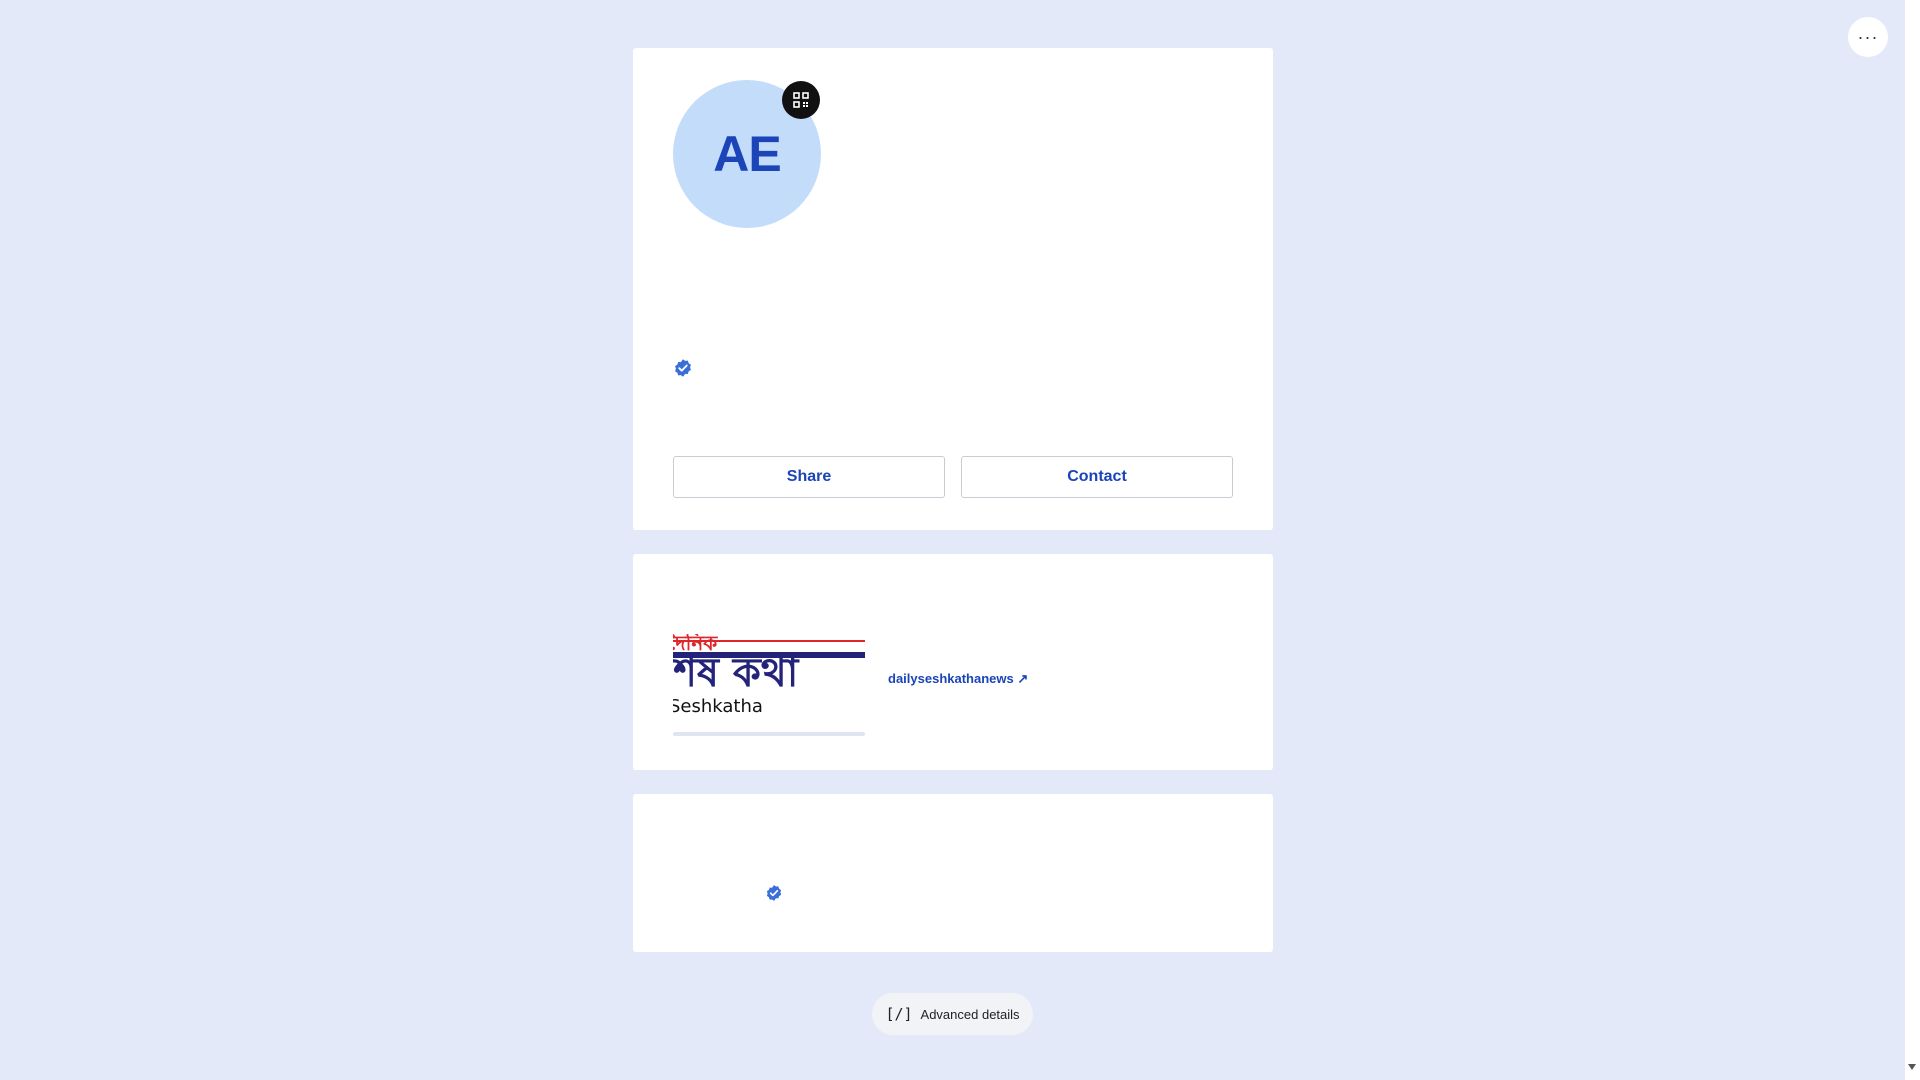 This screenshot has height=1080, width=1920. Describe the element at coordinates (953, 873) in the screenshot. I see `verification-card` at that location.